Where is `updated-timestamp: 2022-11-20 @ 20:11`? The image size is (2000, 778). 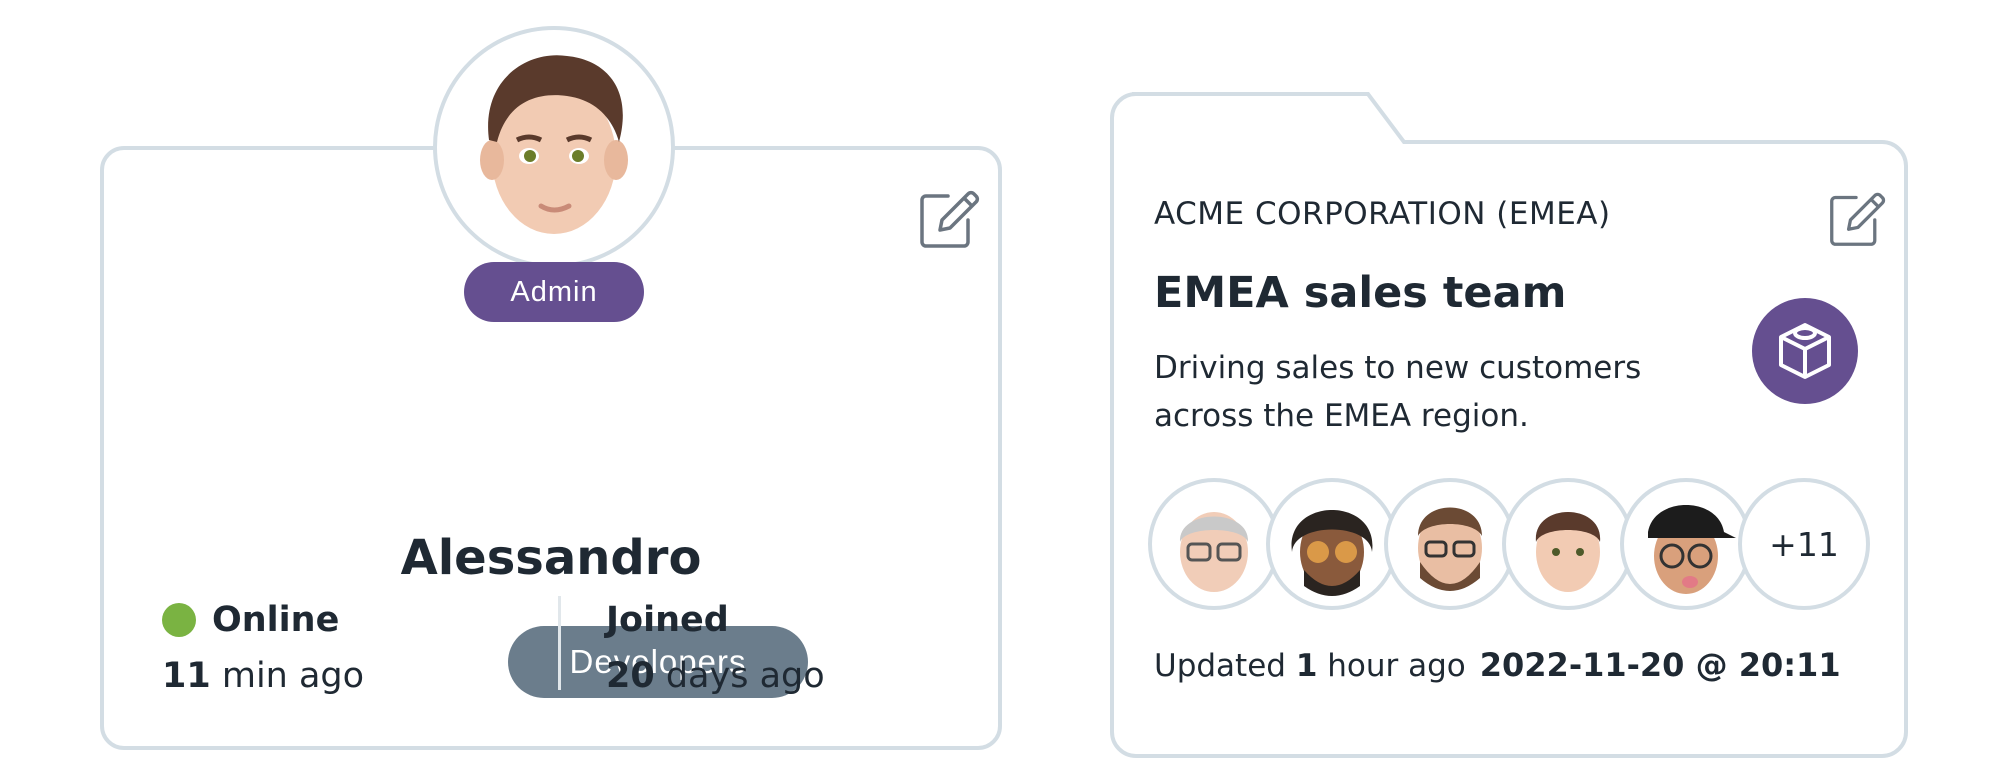 updated-timestamp: 2022-11-20 @ 20:11 is located at coordinates (1660, 665).